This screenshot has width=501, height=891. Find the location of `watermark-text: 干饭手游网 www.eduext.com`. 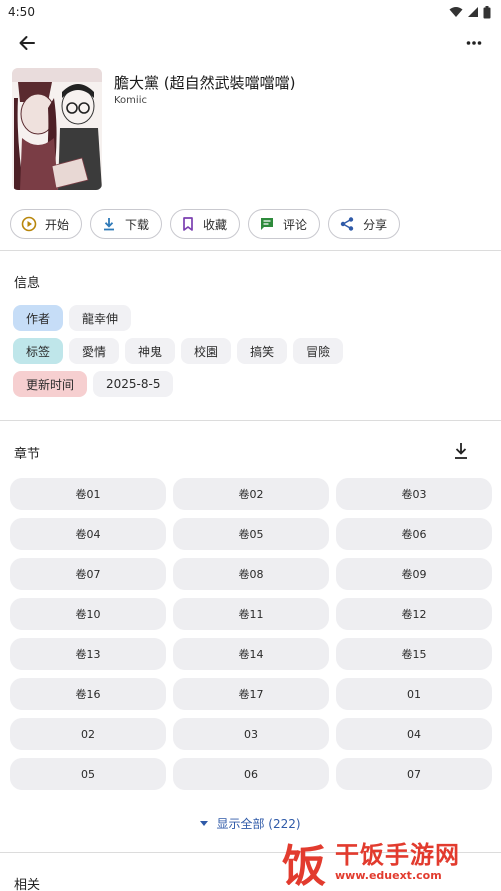

watermark-text: 干饭手游网 www.eduext.com is located at coordinates (397, 862).